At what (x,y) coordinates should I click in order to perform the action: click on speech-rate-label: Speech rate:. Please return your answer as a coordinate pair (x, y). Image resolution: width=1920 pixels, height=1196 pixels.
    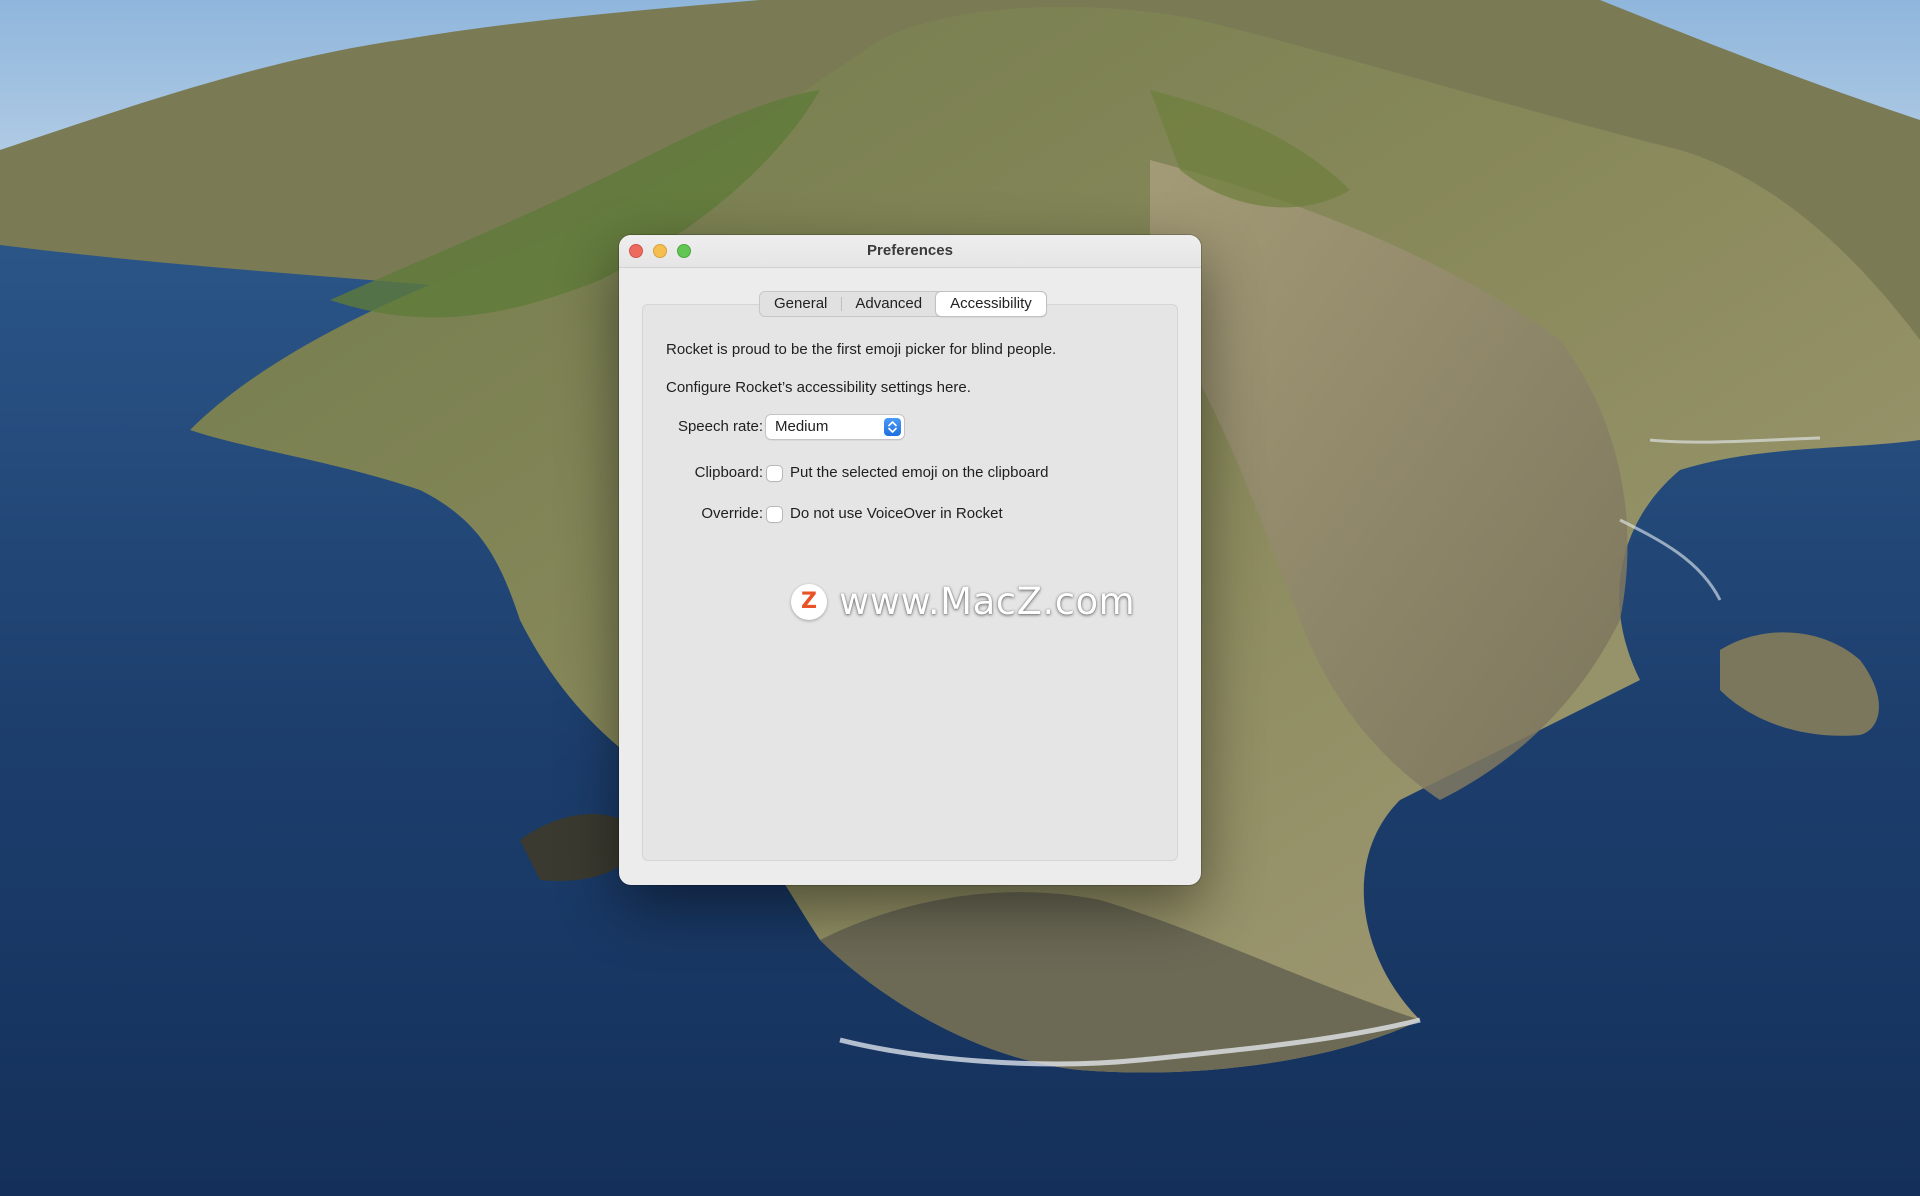
    Looking at the image, I should click on (720, 426).